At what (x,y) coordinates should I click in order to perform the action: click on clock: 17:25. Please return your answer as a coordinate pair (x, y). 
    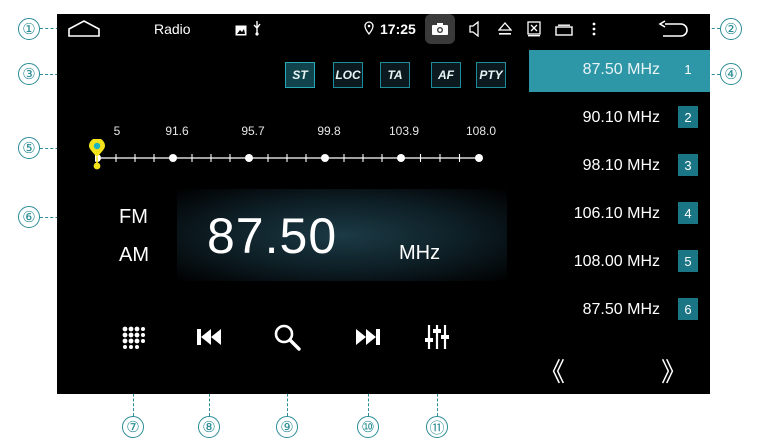
    Looking at the image, I should click on (398, 29).